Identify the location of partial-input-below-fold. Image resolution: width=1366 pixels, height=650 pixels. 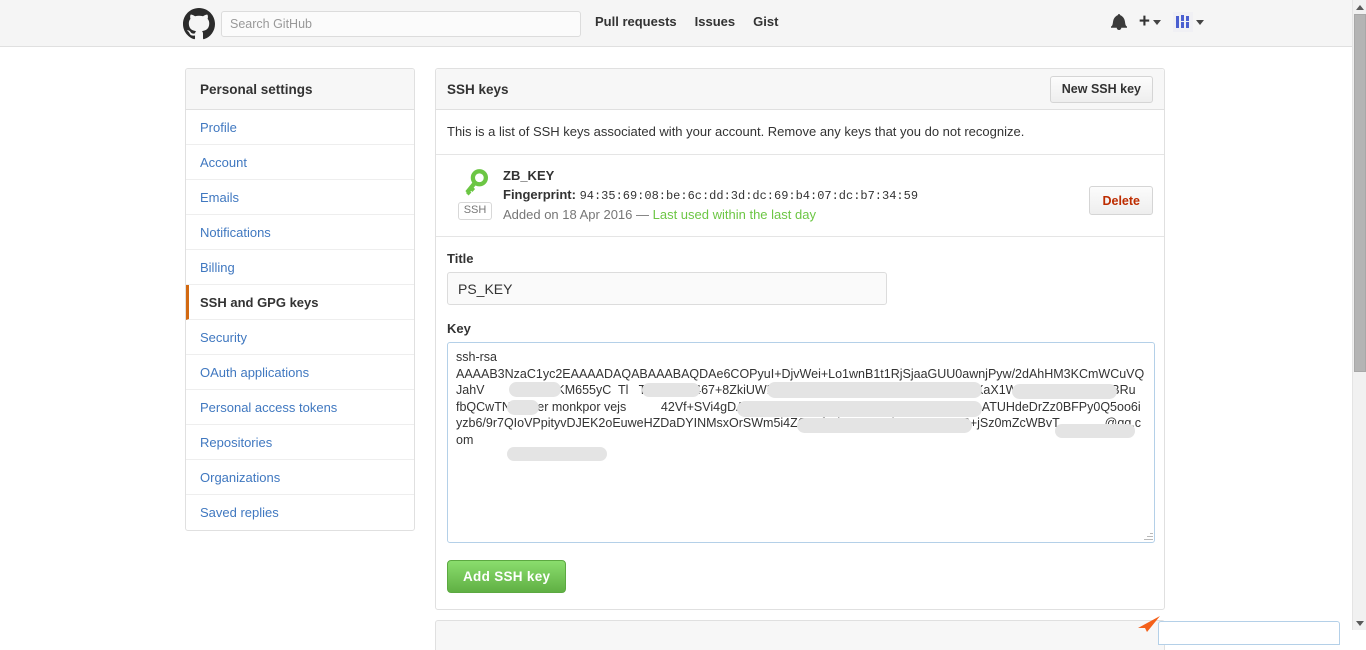
(1249, 633).